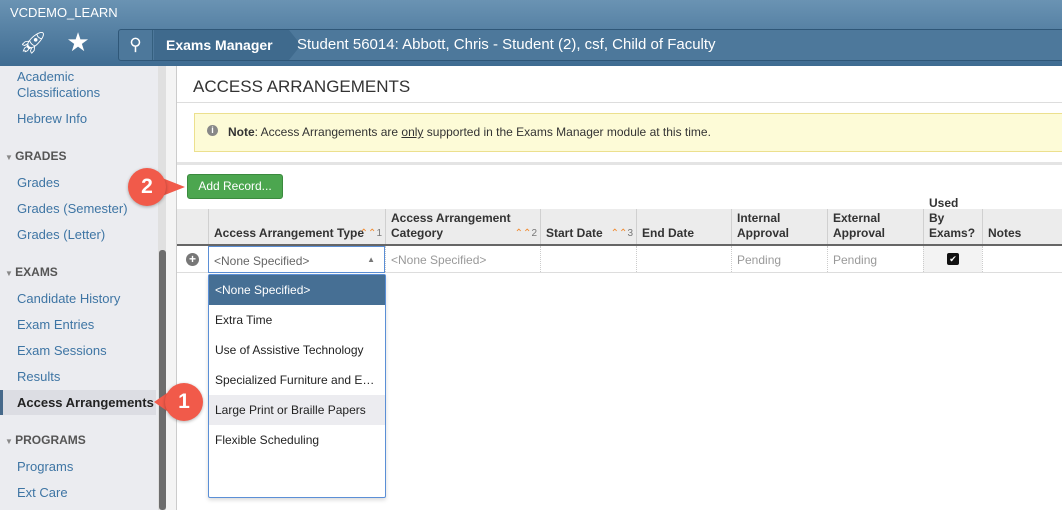 This screenshot has width=1062, height=510. Describe the element at coordinates (296, 259) in the screenshot. I see `type-select: <None Specified> ▲` at that location.